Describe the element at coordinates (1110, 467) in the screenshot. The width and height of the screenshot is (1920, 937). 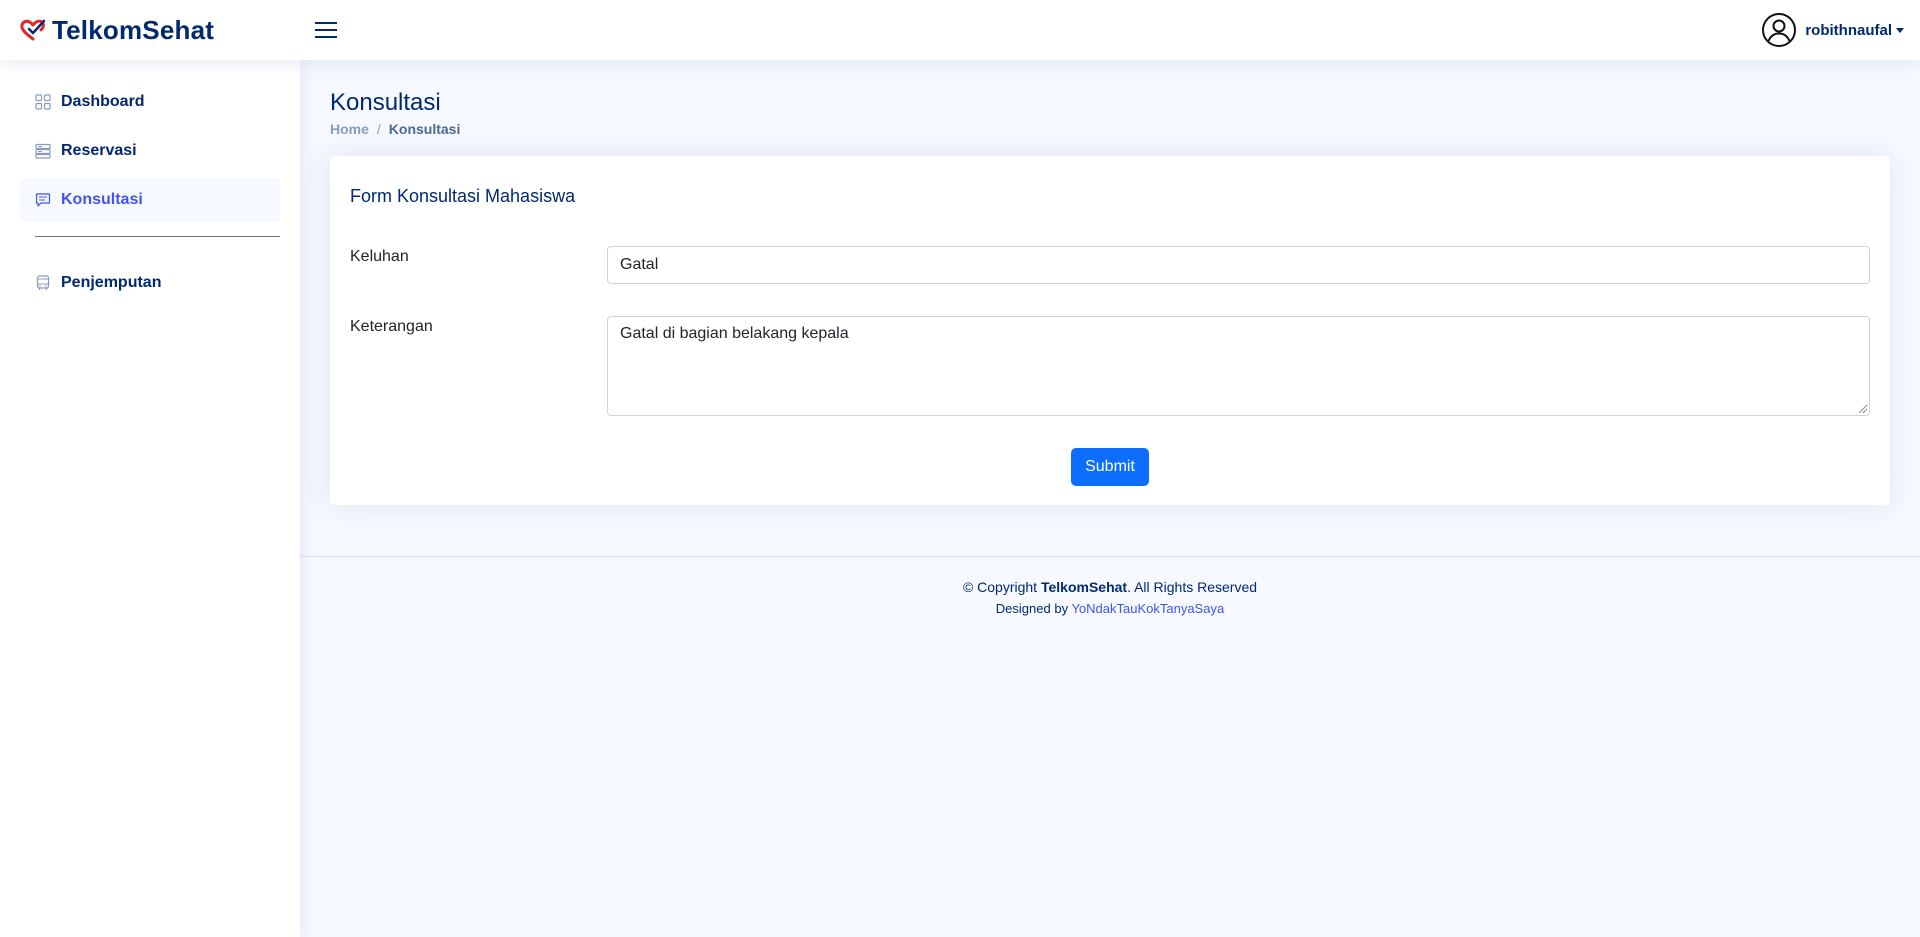
I see `submit-button: Submit` at that location.